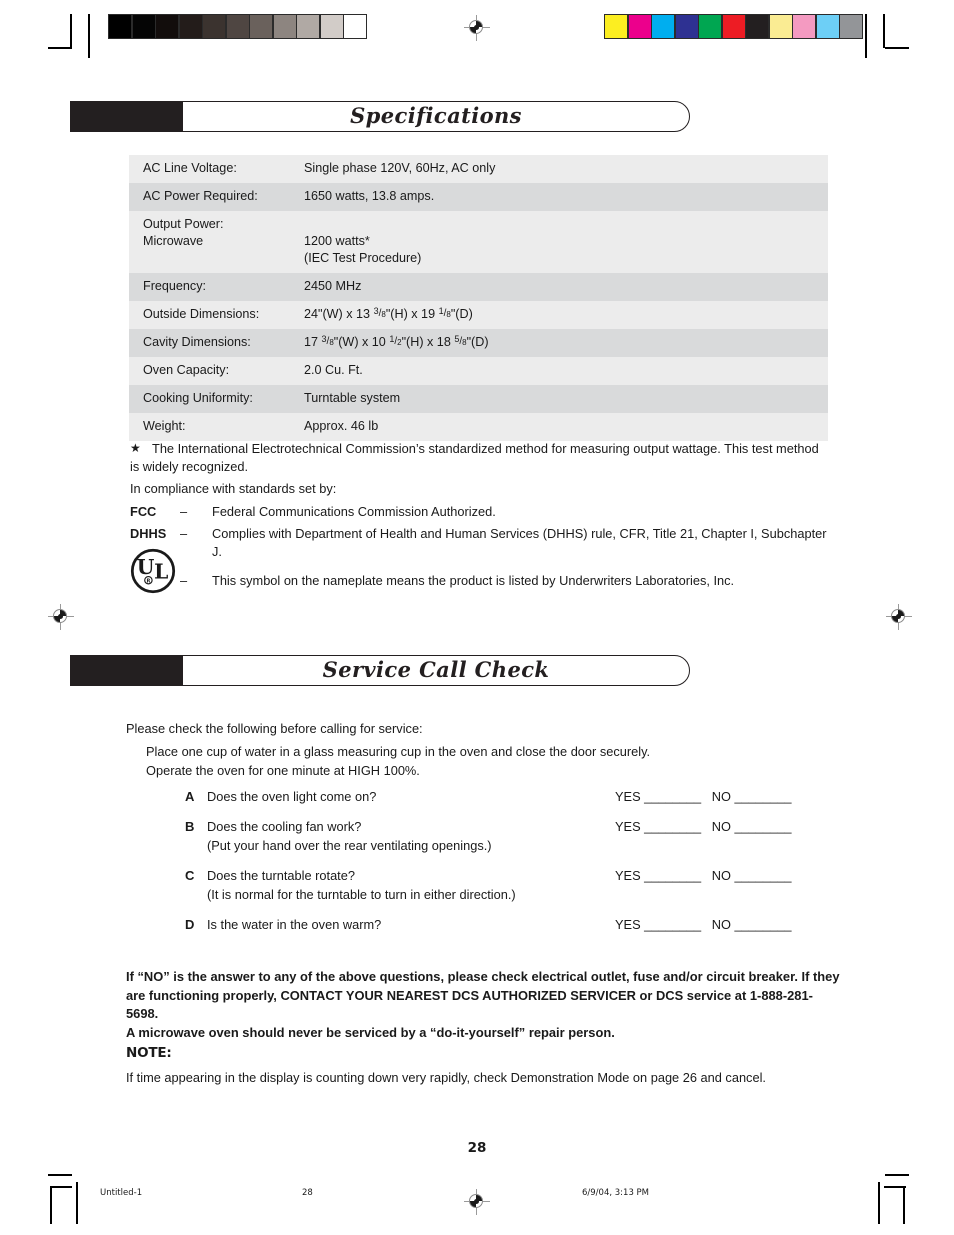  What do you see at coordinates (61, 1187) in the screenshot?
I see `crop-mark-bottom-left-corner` at bounding box center [61, 1187].